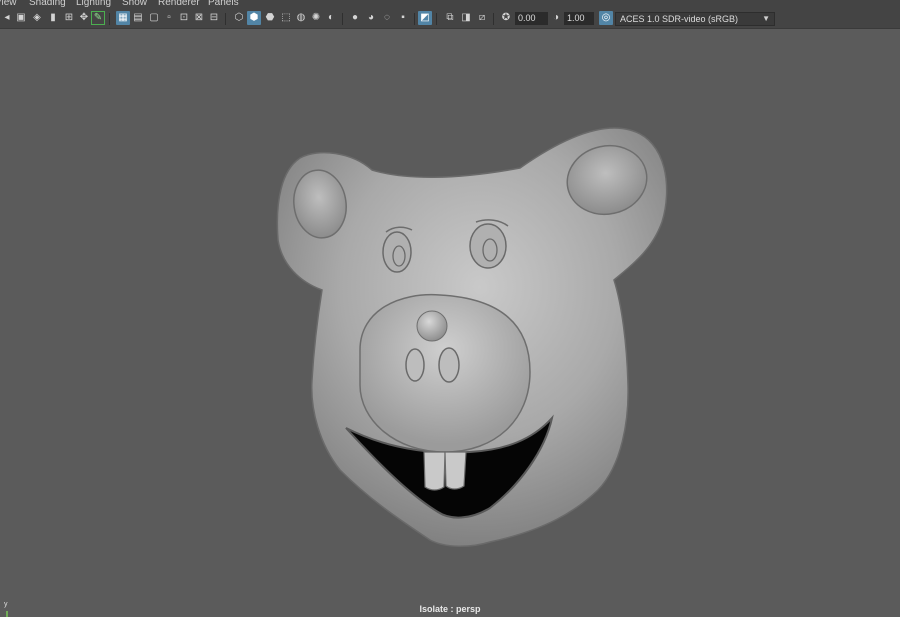 This screenshot has width=900, height=617. What do you see at coordinates (98, 18) in the screenshot?
I see `grease-pencil-icon: ✎` at bounding box center [98, 18].